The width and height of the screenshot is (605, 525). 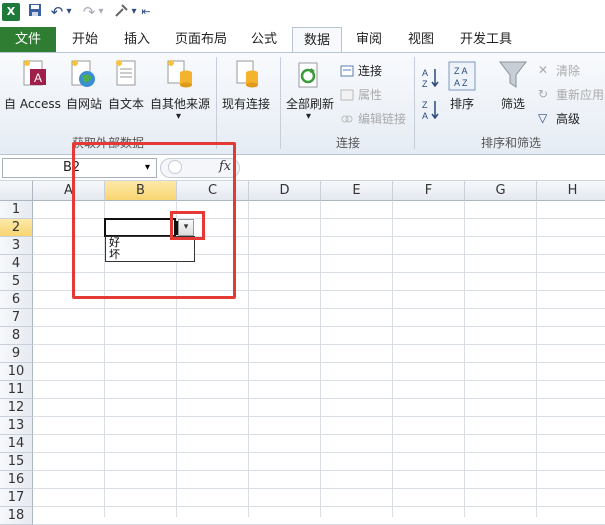 I want to click on edit-links-label: 编辑链接, so click(x=382, y=119).